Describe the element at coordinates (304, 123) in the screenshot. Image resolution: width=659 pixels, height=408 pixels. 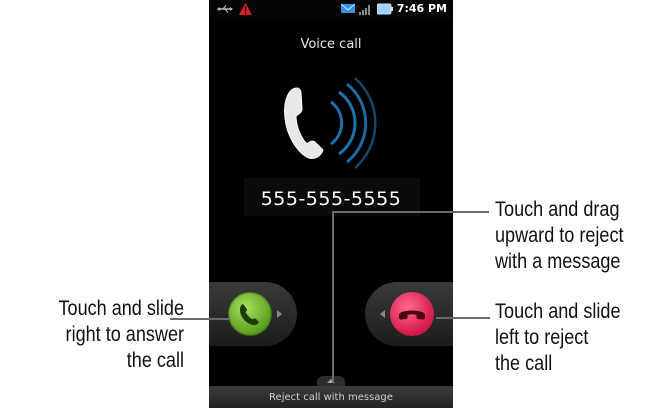
I see `handset-icon` at that location.